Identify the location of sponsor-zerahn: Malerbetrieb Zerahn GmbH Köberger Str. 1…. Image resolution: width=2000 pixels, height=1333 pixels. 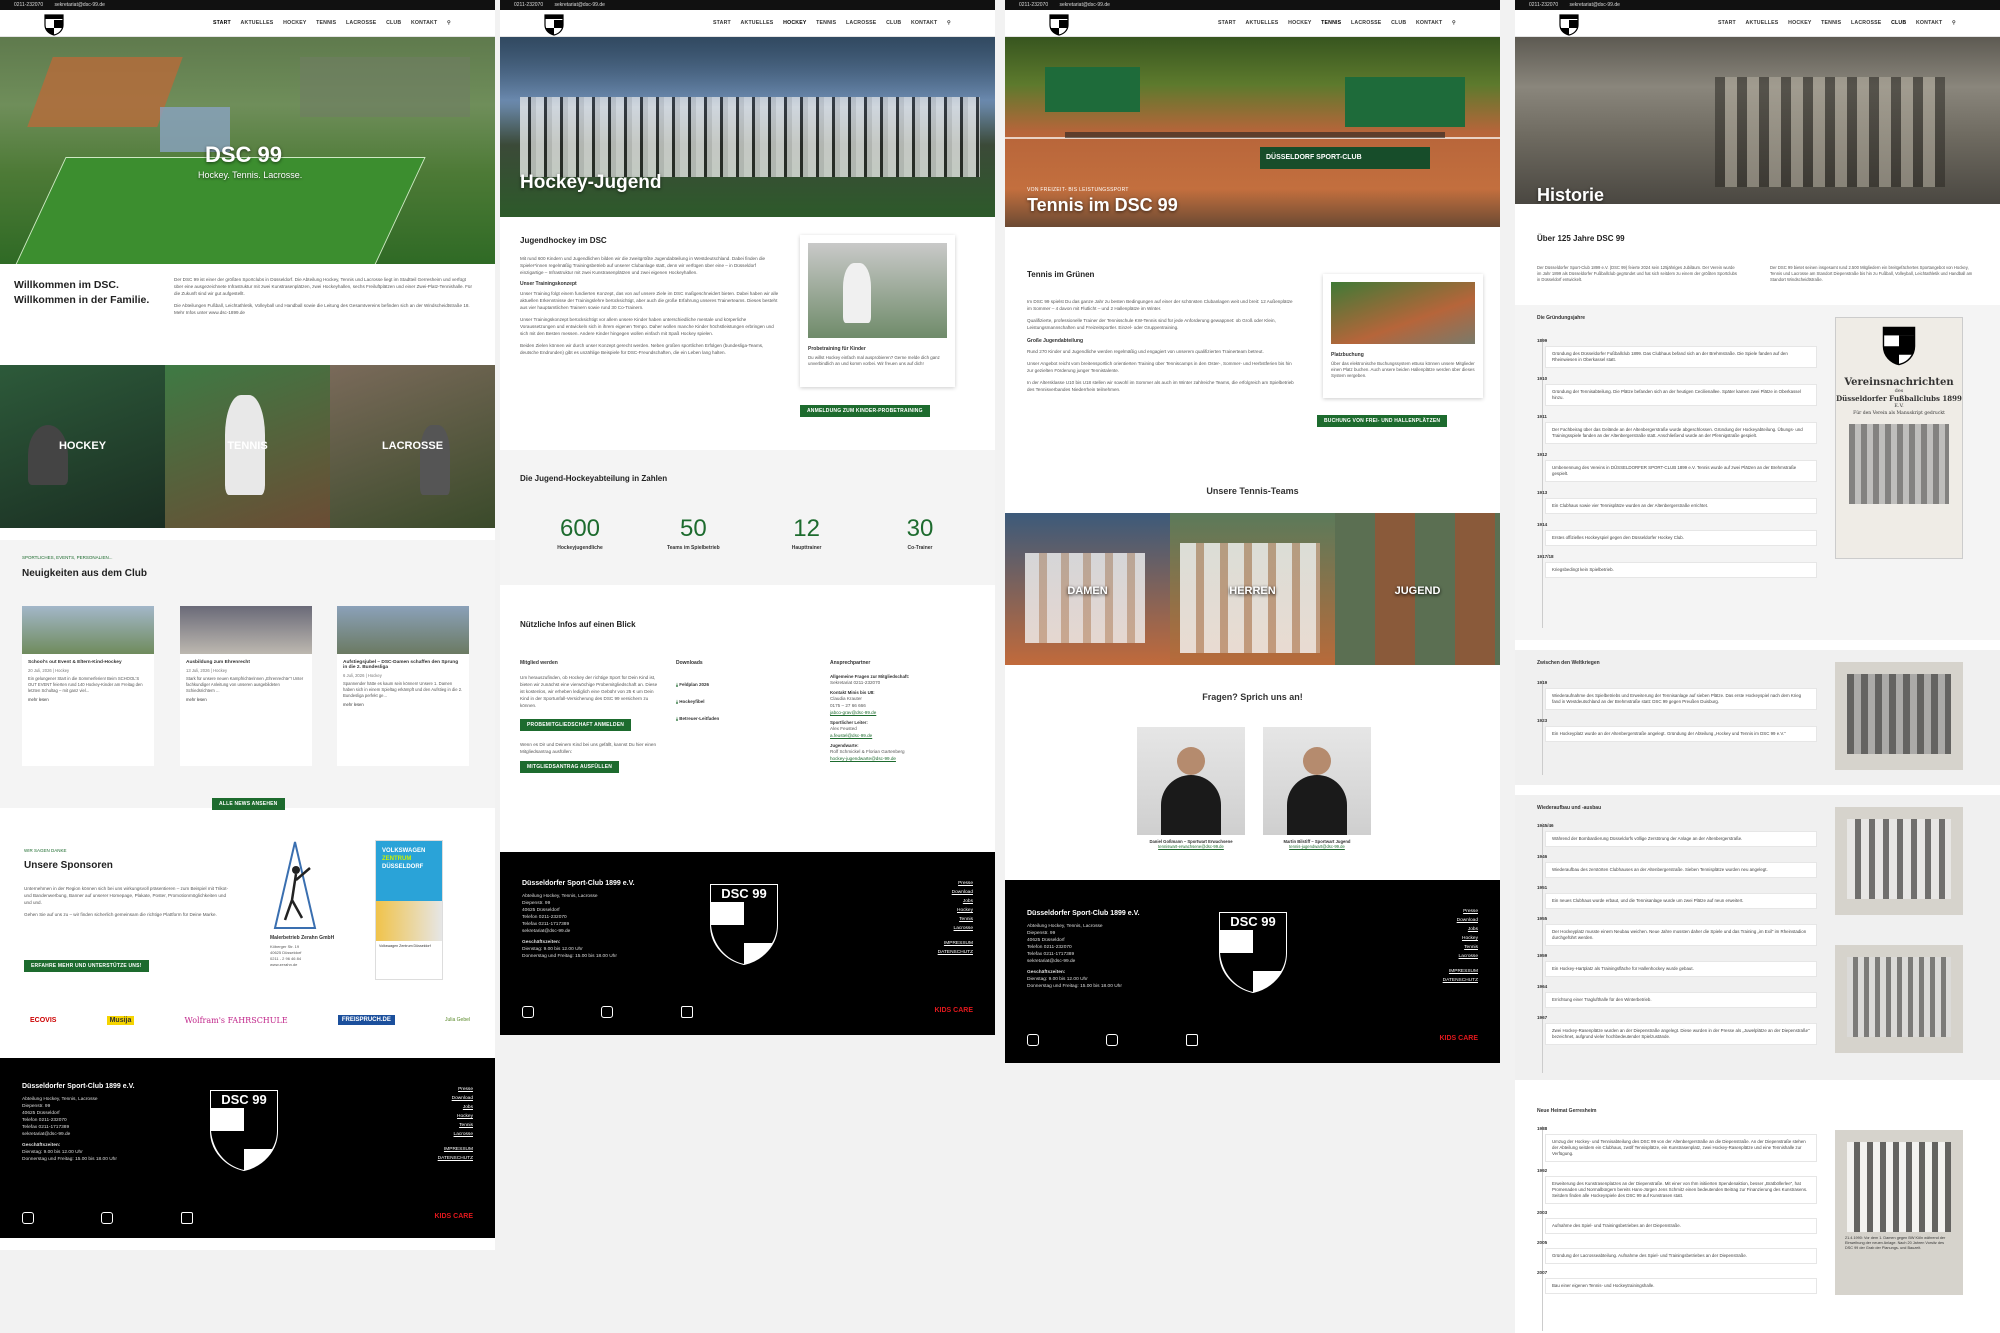
(305, 912).